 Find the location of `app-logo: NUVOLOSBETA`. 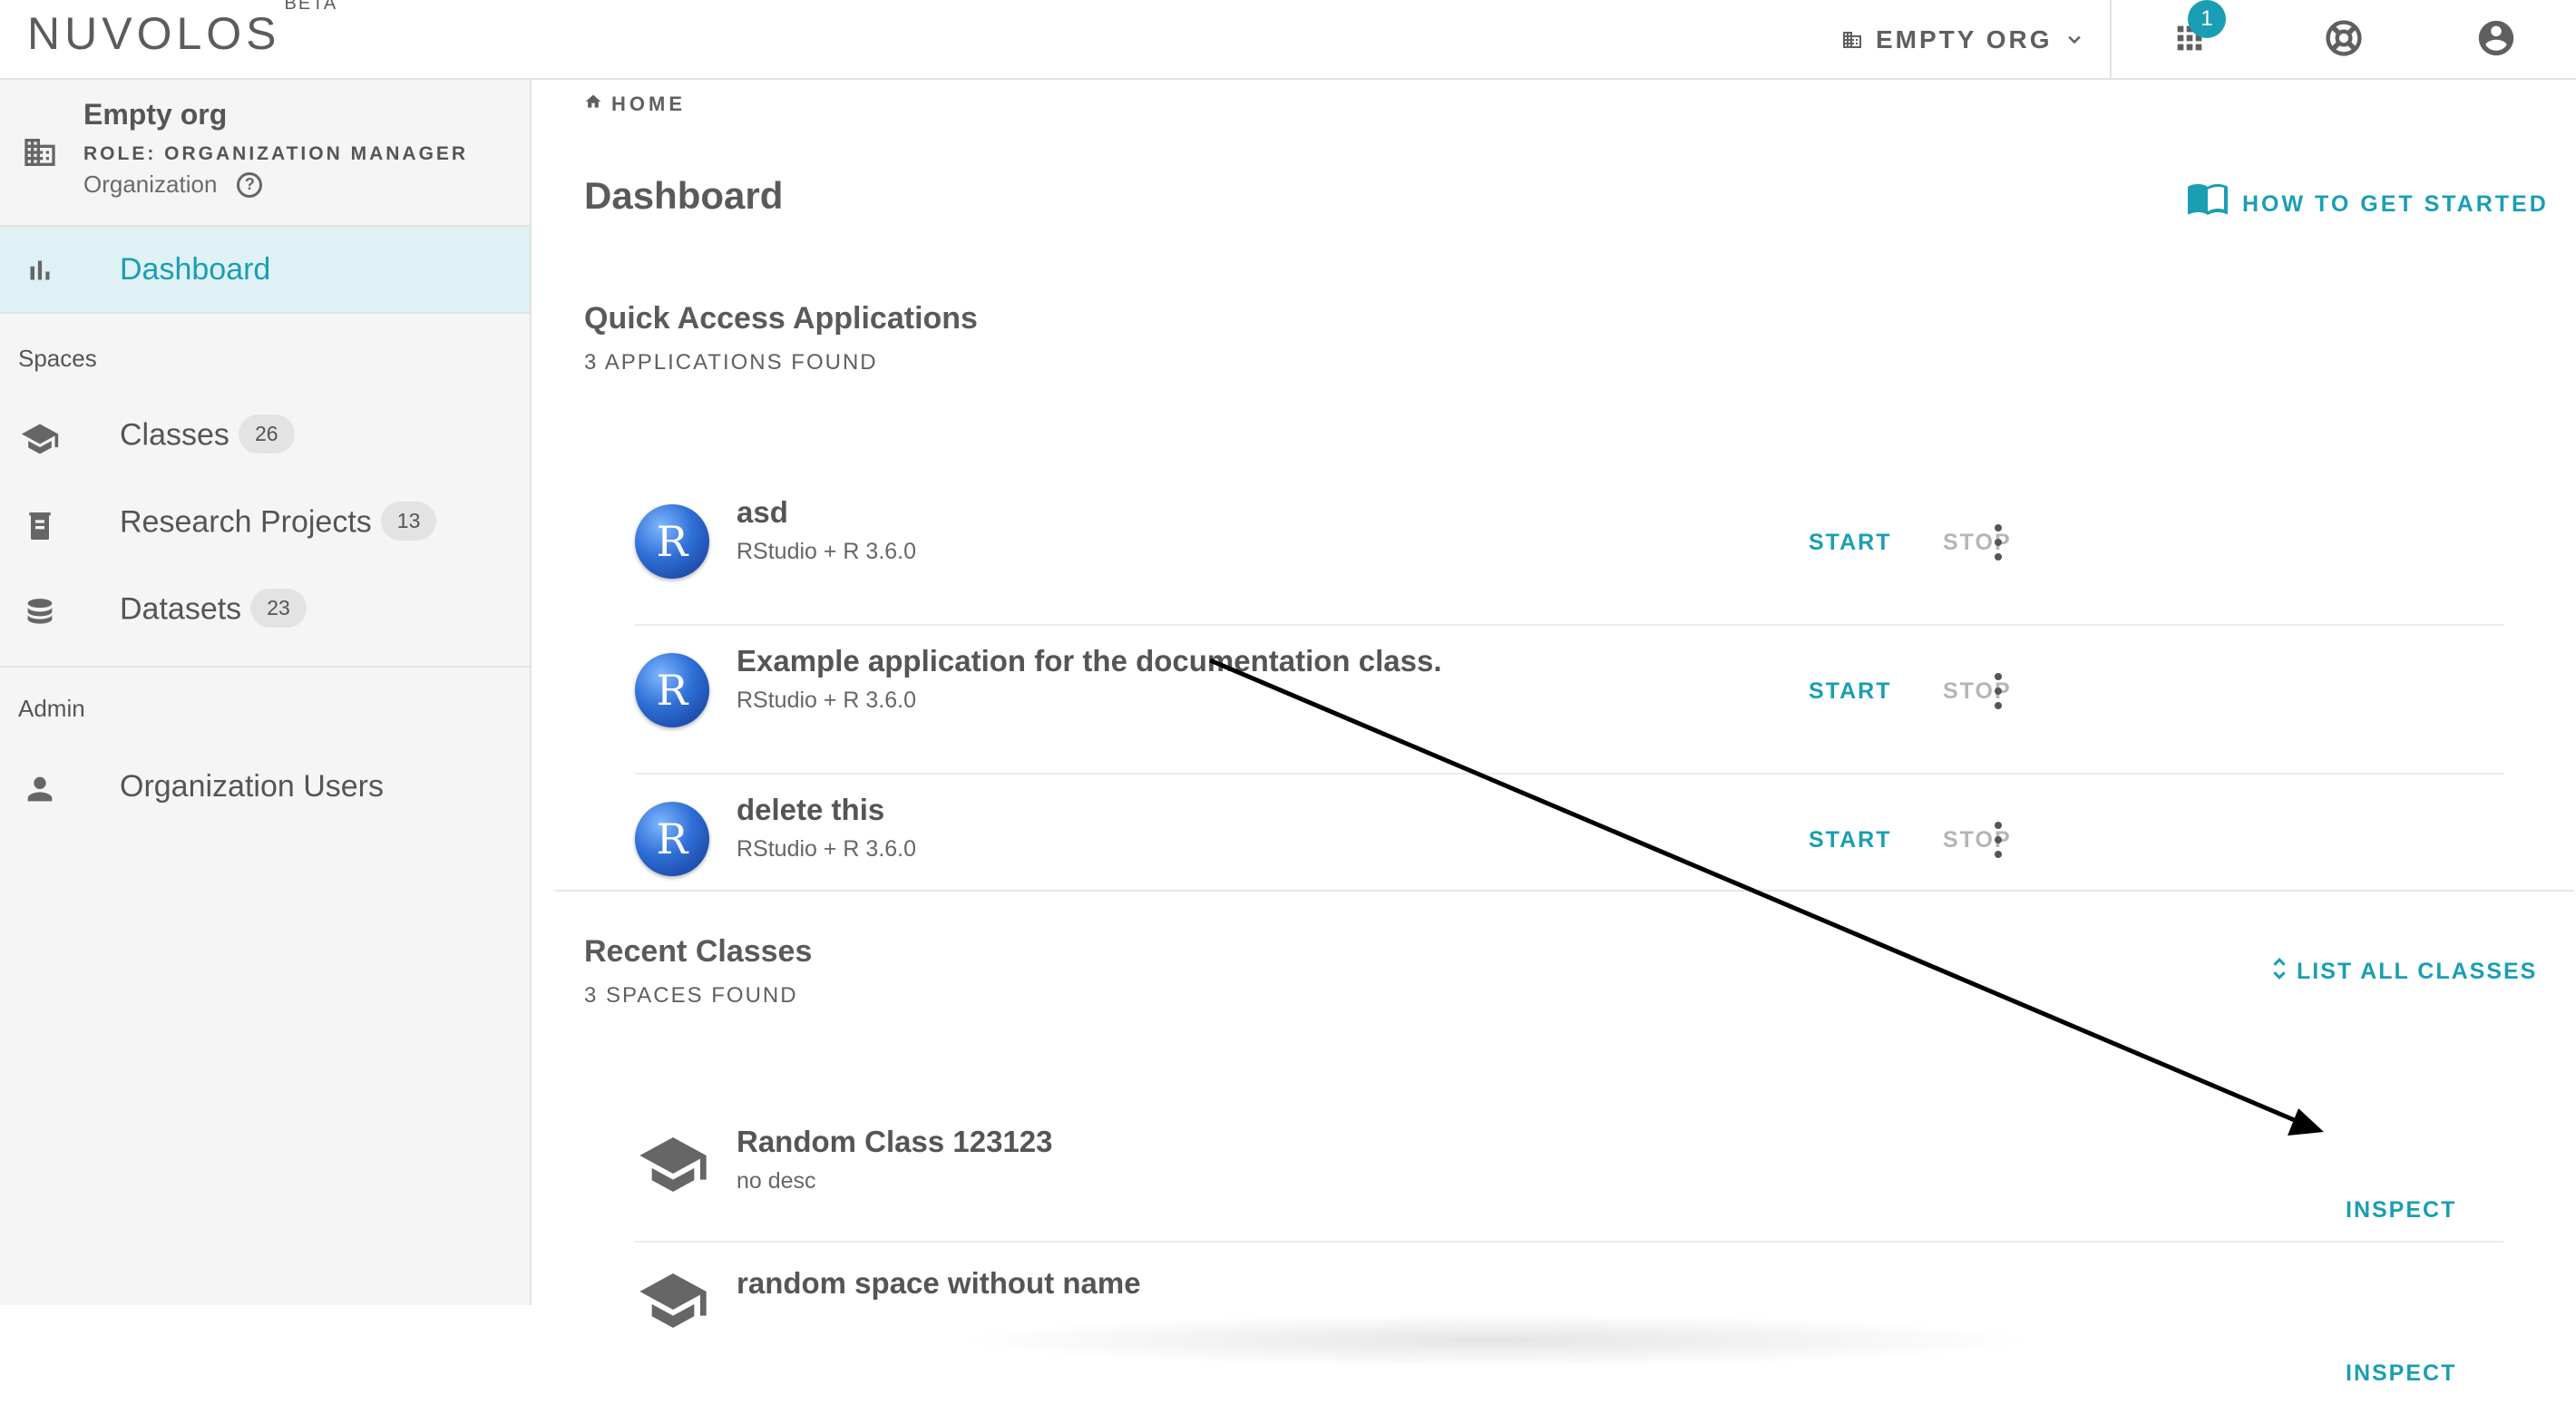

app-logo: NUVOLOSBETA is located at coordinates (182, 30).